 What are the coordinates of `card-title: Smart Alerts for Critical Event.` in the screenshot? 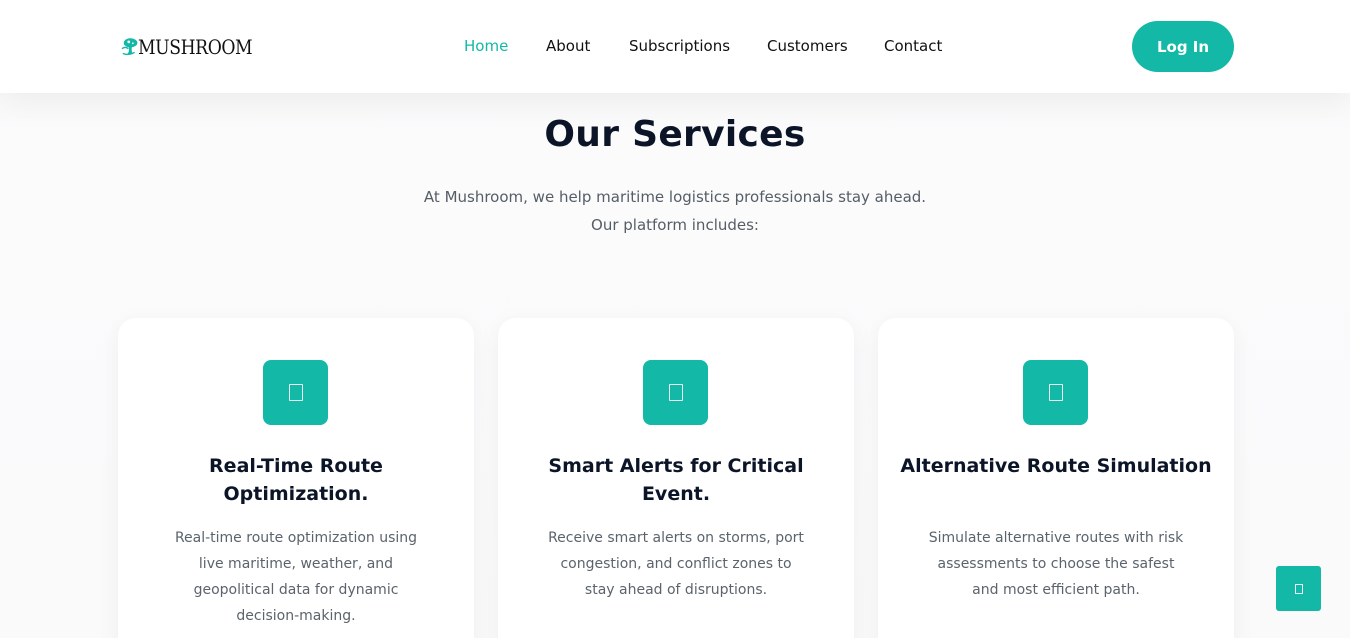 It's located at (676, 480).